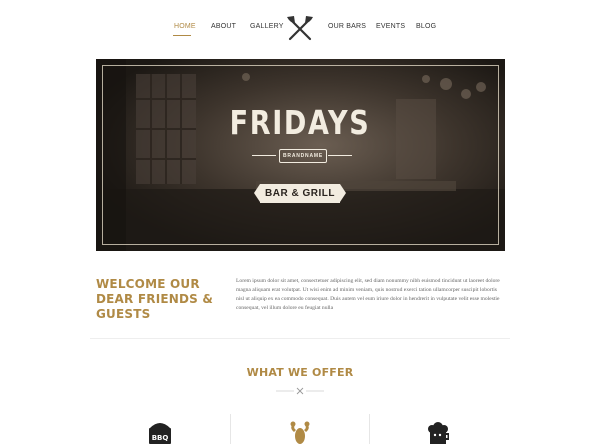 The height and width of the screenshot is (444, 600). What do you see at coordinates (340, 155) in the screenshot?
I see `badge-line-right` at bounding box center [340, 155].